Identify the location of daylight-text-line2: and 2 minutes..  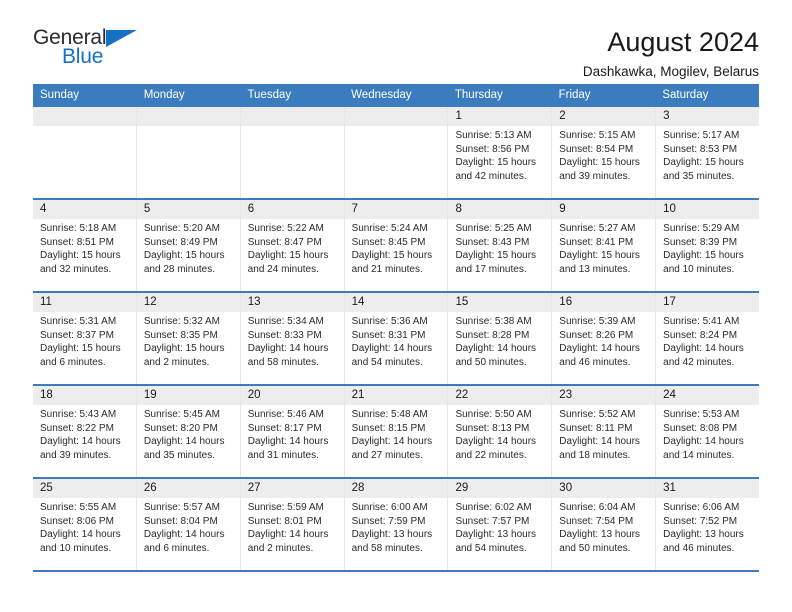
(176, 362).